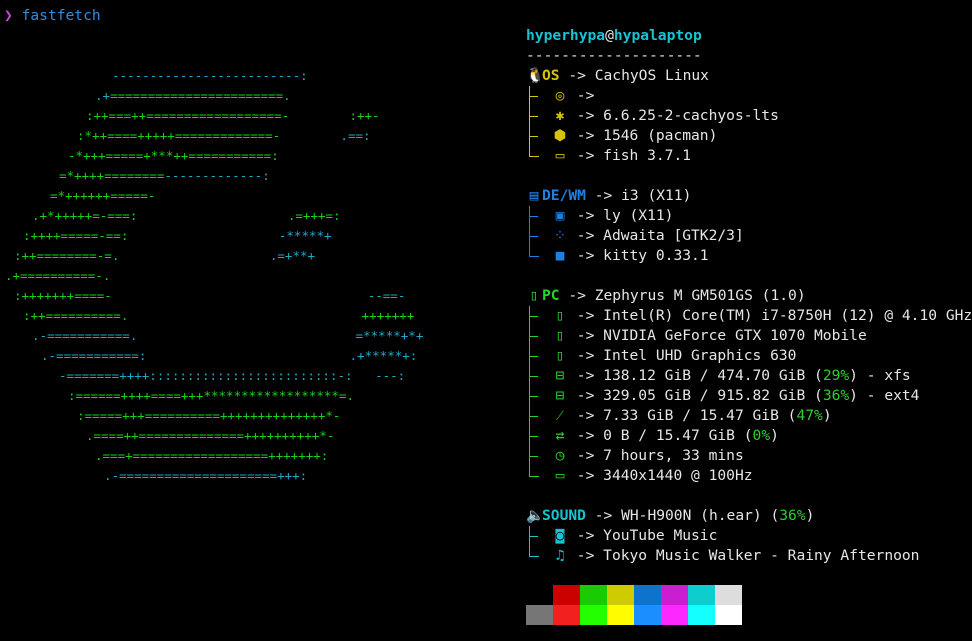  What do you see at coordinates (749, 296) in the screenshot?
I see `pc-header: ▯ PC -> Zephyrus M GM501GS (1.0)` at bounding box center [749, 296].